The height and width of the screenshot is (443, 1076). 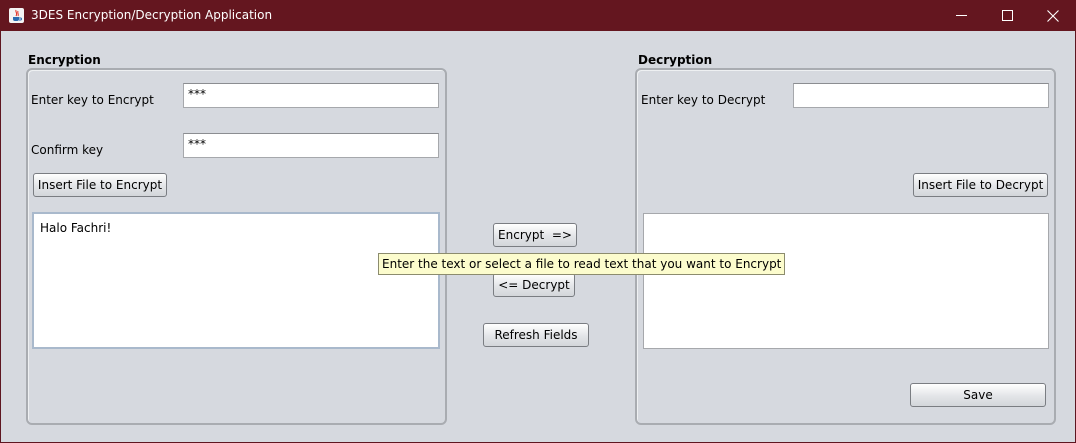 I want to click on minimize-button, so click(x=961, y=15).